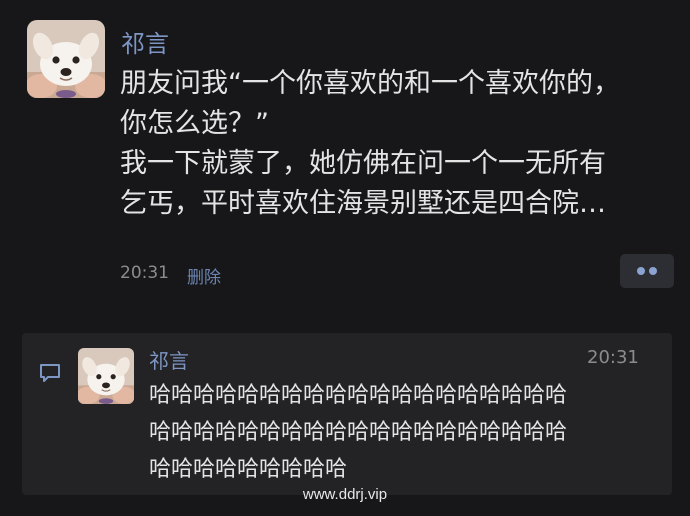 This screenshot has width=690, height=516. I want to click on author-name: 祁言, so click(145, 41).